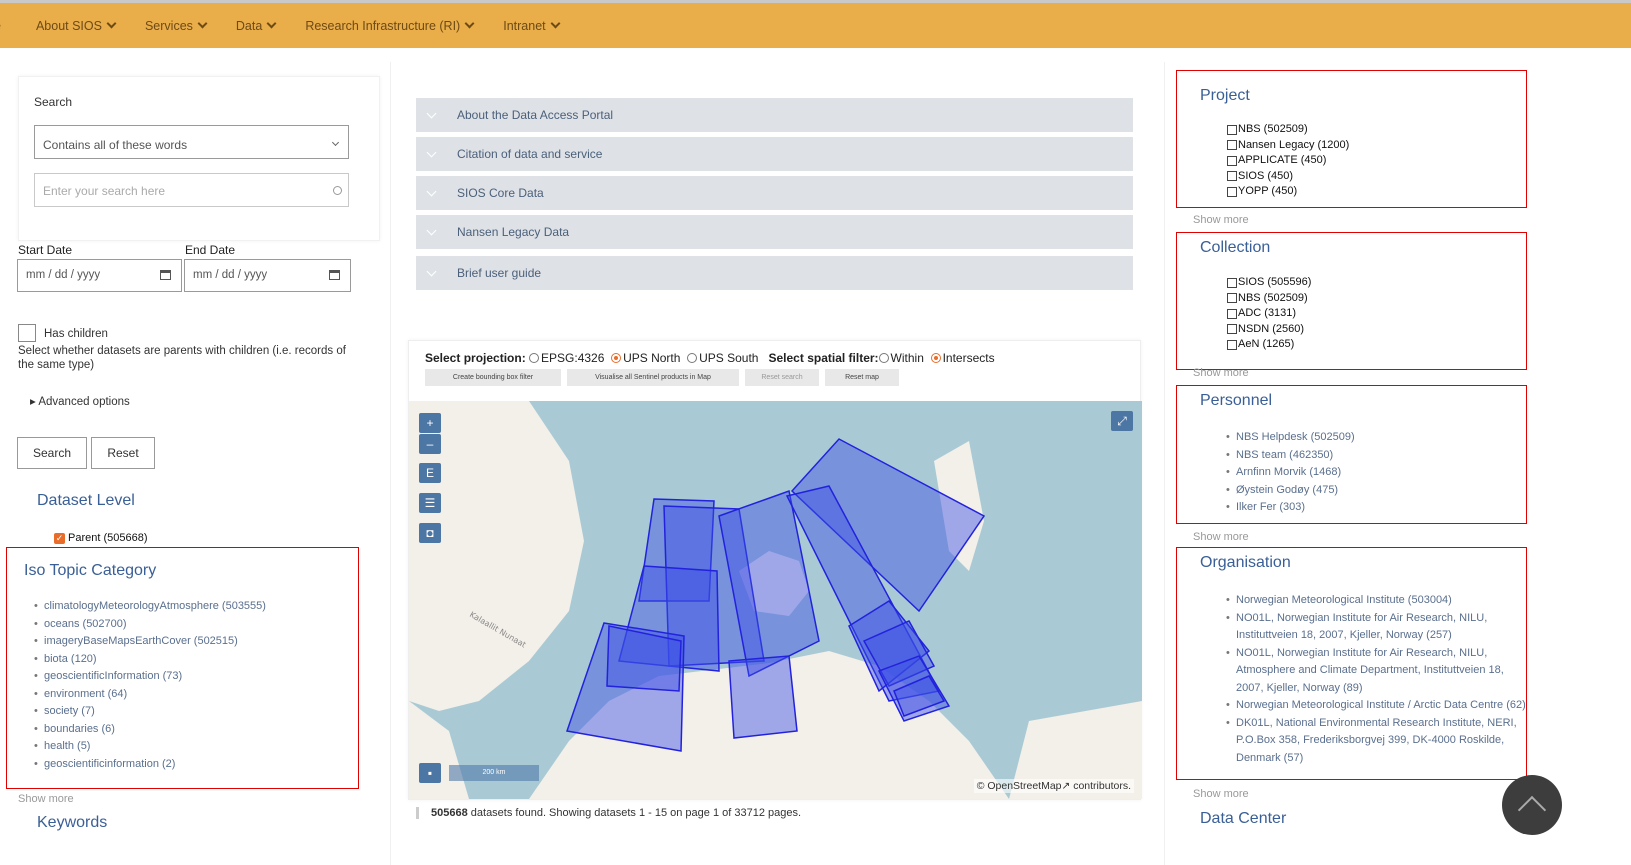 The width and height of the screenshot is (1631, 865). I want to click on project-option: APPLICATE (450), so click(1288, 161).